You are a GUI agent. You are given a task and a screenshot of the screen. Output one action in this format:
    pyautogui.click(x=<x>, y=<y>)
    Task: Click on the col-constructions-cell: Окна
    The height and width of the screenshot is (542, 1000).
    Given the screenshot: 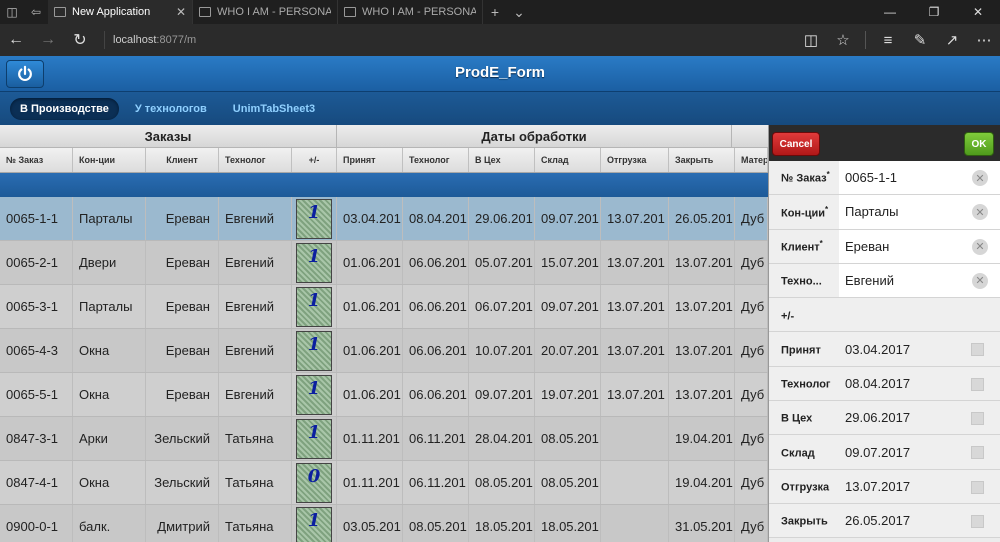 What is the action you would take?
    pyautogui.click(x=109, y=394)
    